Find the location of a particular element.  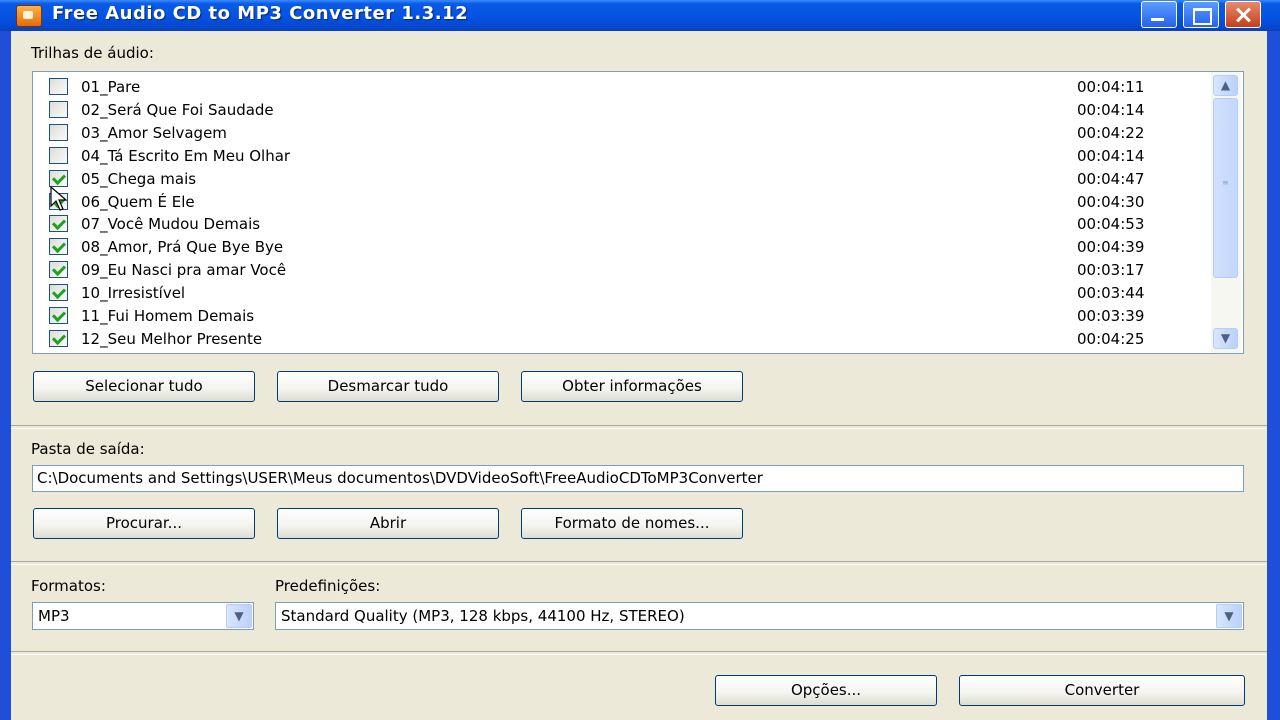

track-row: 05_Chega mais 00:04:47 is located at coordinates (623, 179).